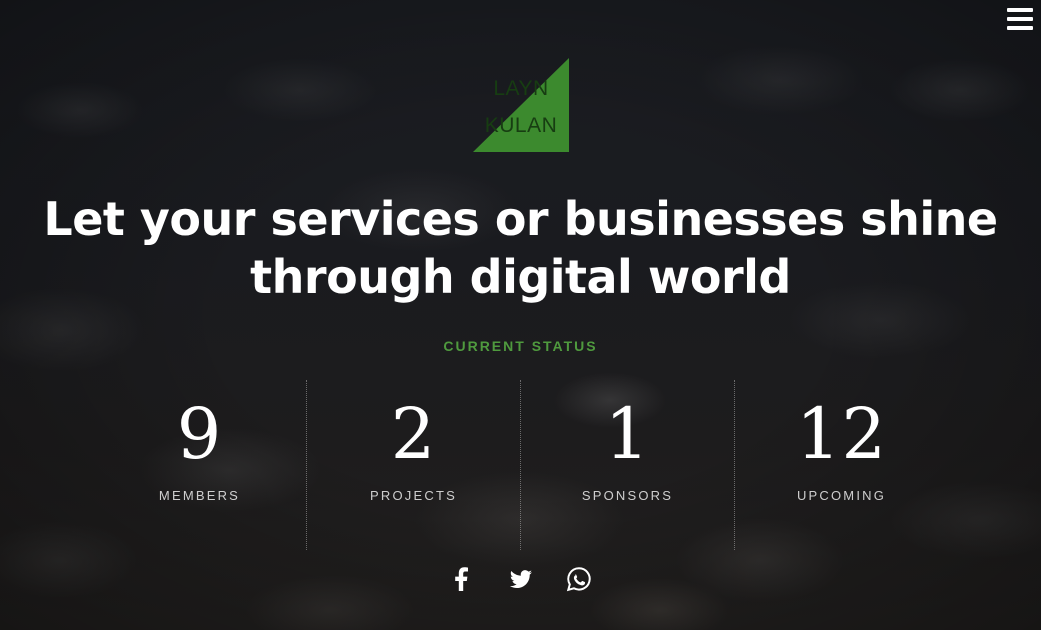 This screenshot has height=630, width=1041. Describe the element at coordinates (627, 495) in the screenshot. I see `stat-sponsors-label: SPONSORS` at that location.